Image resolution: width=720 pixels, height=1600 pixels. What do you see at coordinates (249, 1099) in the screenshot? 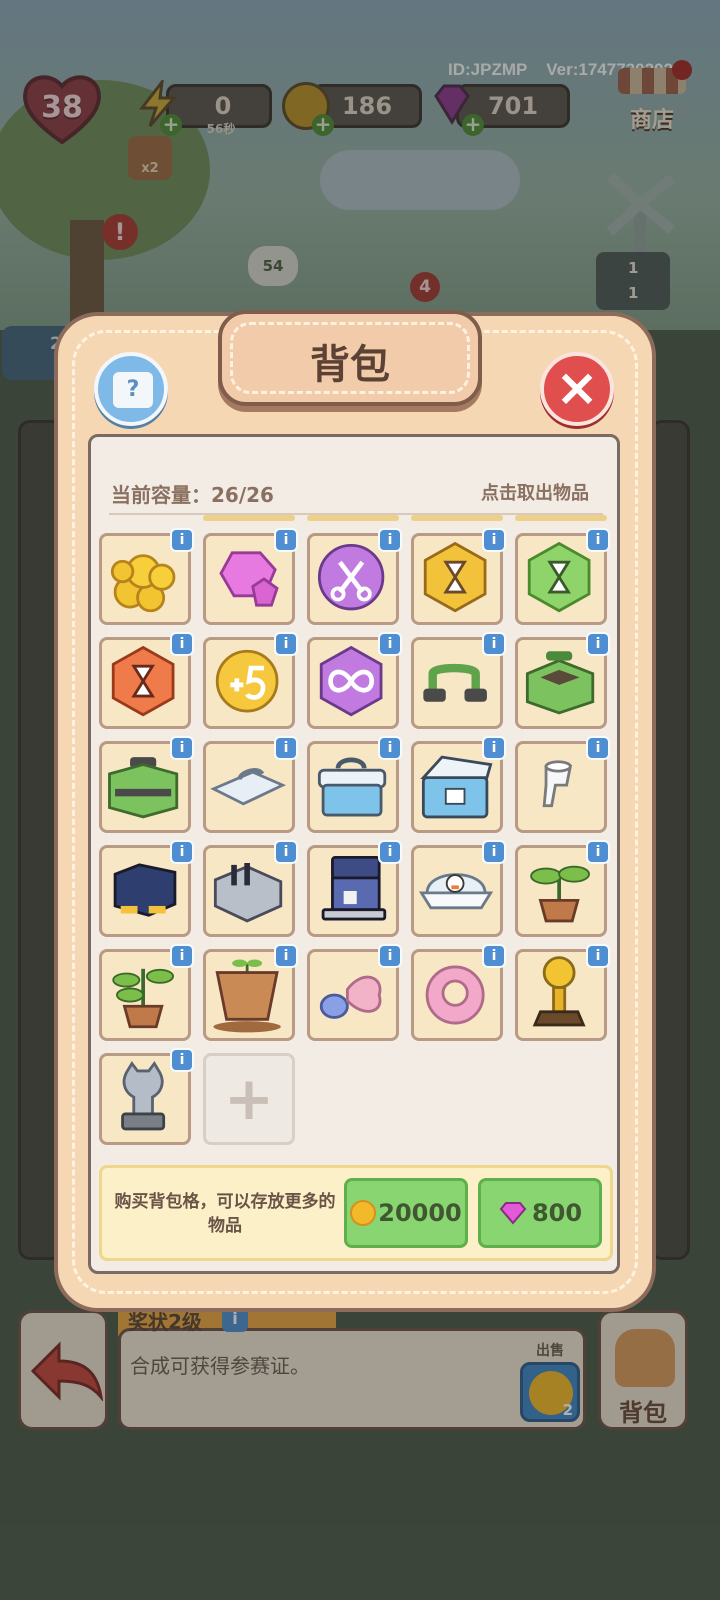
I see `add-slot-button: +` at bounding box center [249, 1099].